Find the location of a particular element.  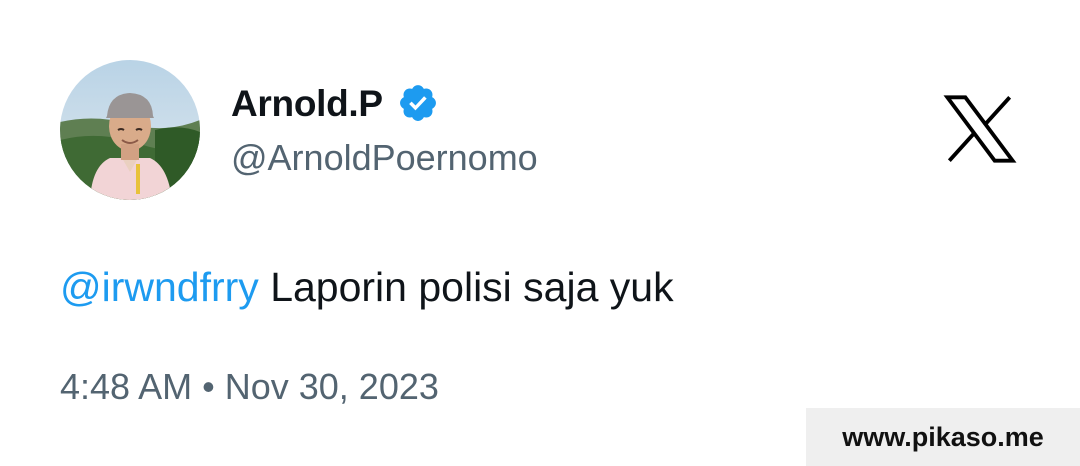

tweet-body: @irwndfrry Laporin polisi saja yuk is located at coordinates (367, 287).